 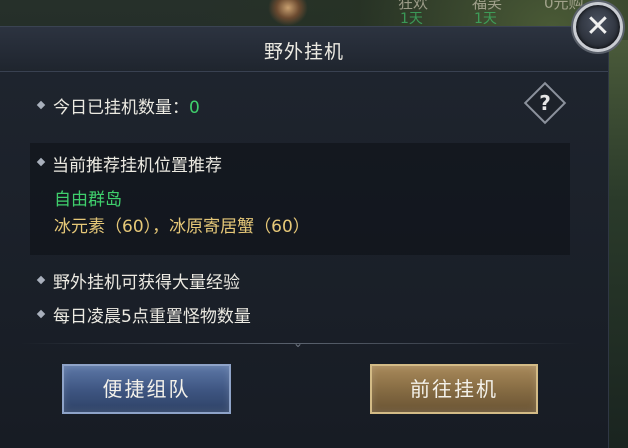 I want to click on idle-count-row: 今日已挂机数量：0, so click(x=126, y=105).